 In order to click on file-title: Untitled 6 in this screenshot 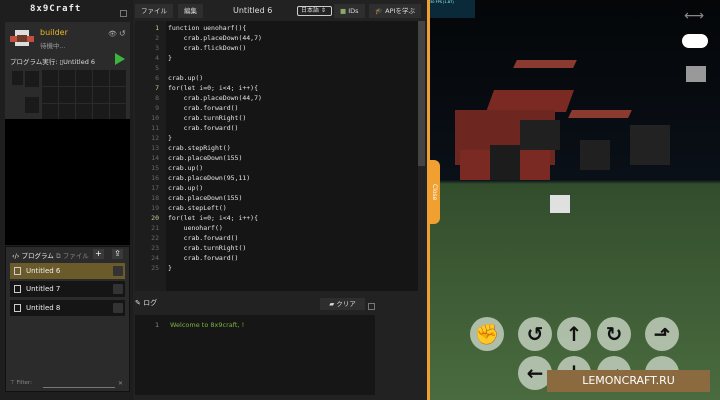, I will do `click(253, 10)`.